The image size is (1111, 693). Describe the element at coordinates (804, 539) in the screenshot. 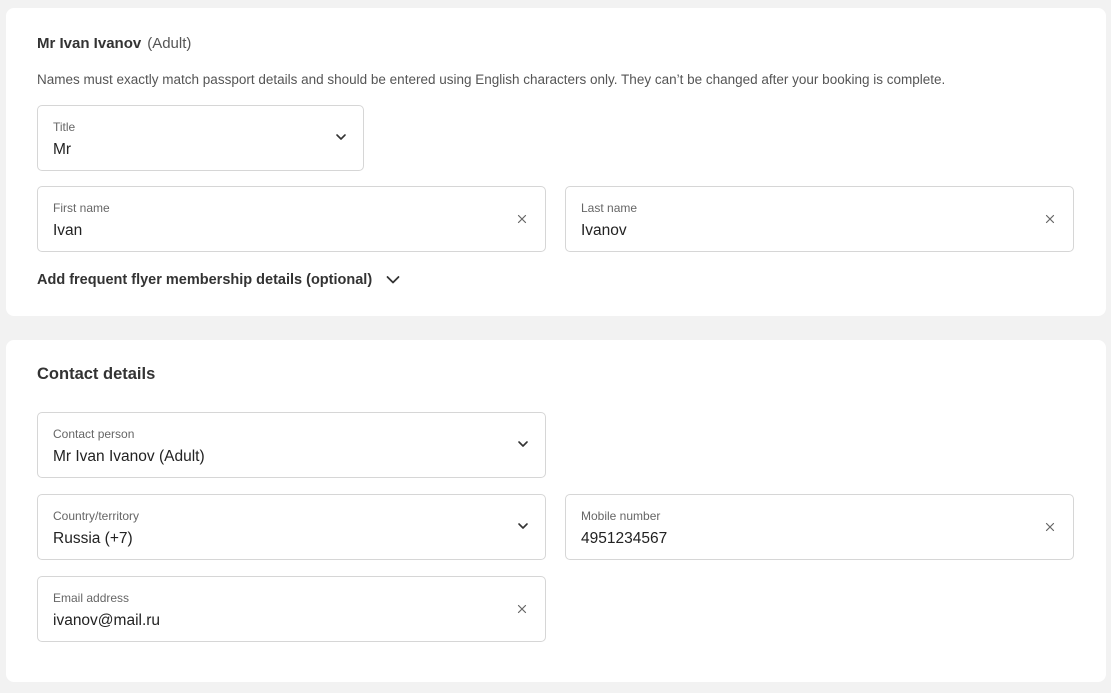

I see `mobile-number-input` at that location.